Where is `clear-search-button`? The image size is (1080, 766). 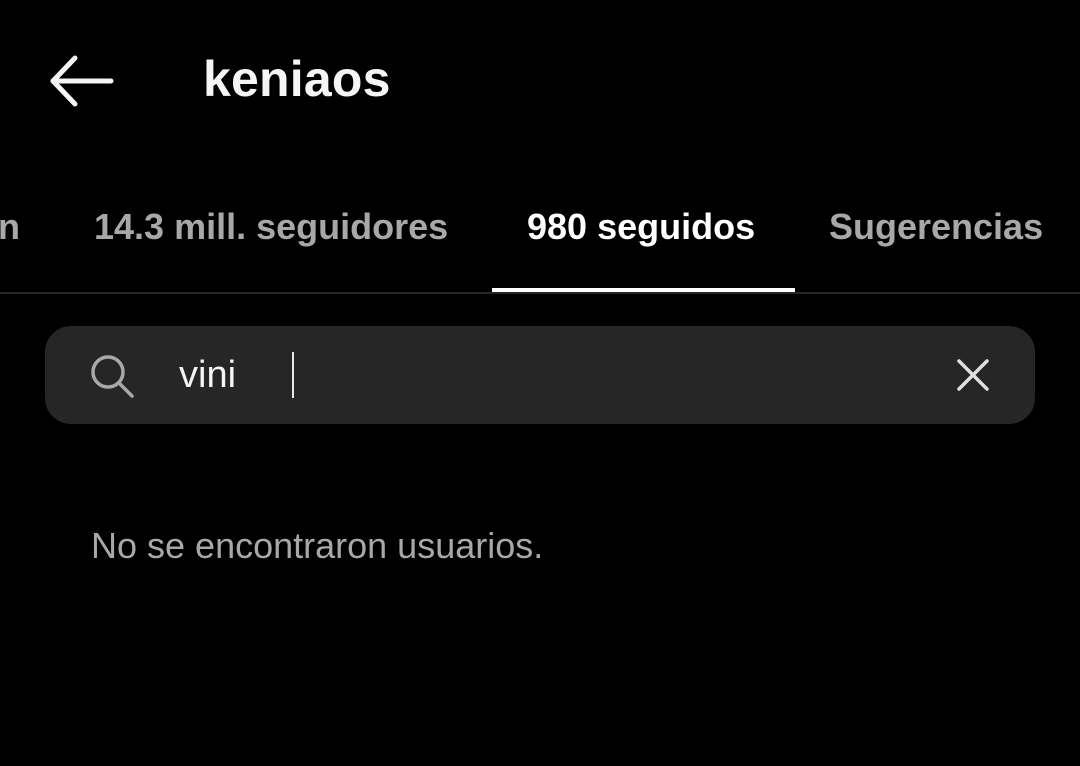 clear-search-button is located at coordinates (973, 375).